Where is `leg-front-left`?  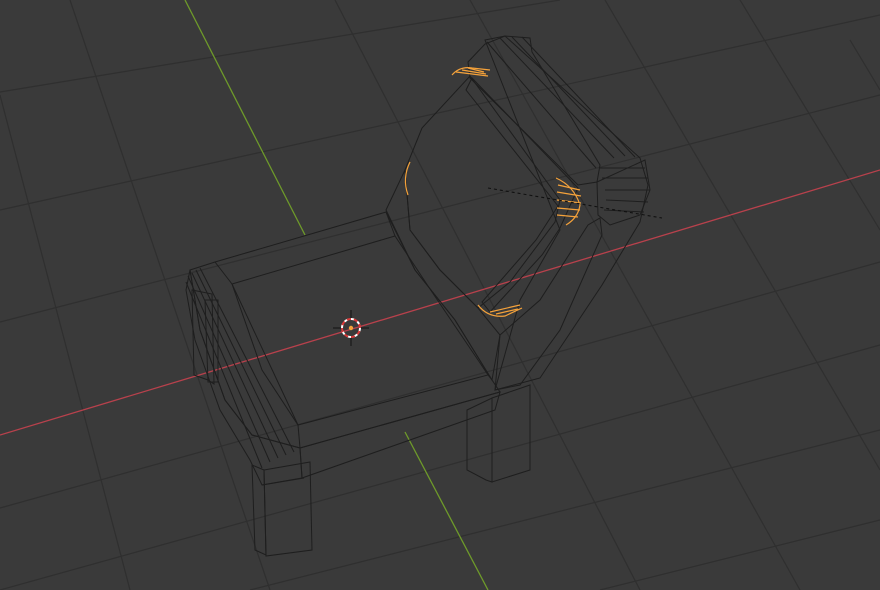
leg-front-left is located at coordinates (282, 509).